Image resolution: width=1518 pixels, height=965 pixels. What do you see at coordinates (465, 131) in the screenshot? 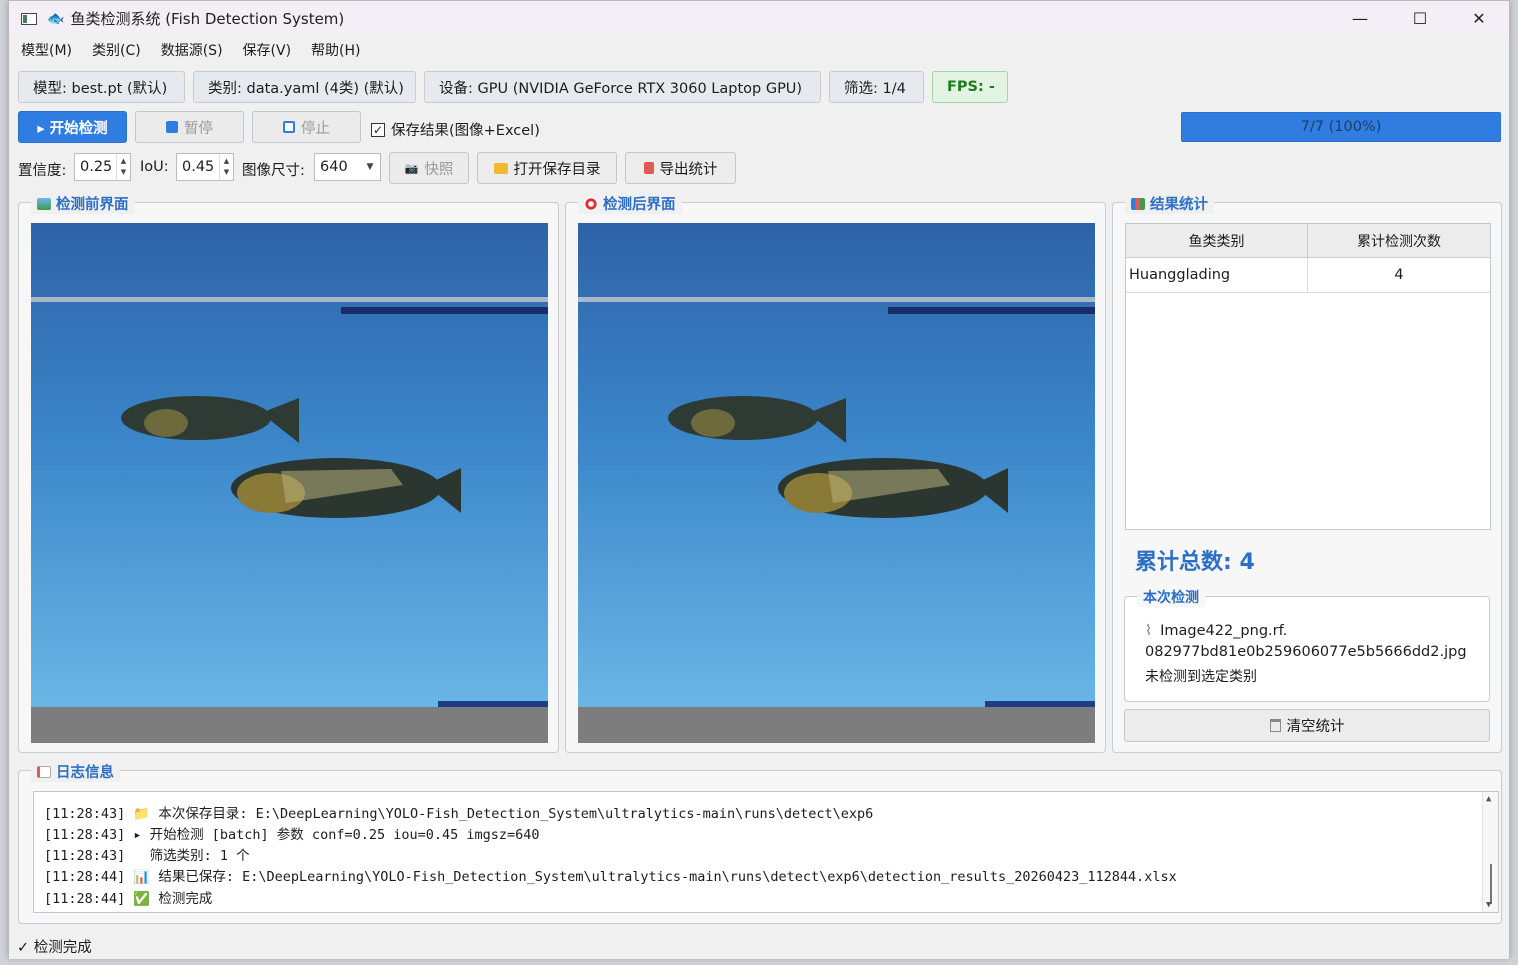
I see `save-results-label: 保存结果(图像+Excel)` at bounding box center [465, 131].